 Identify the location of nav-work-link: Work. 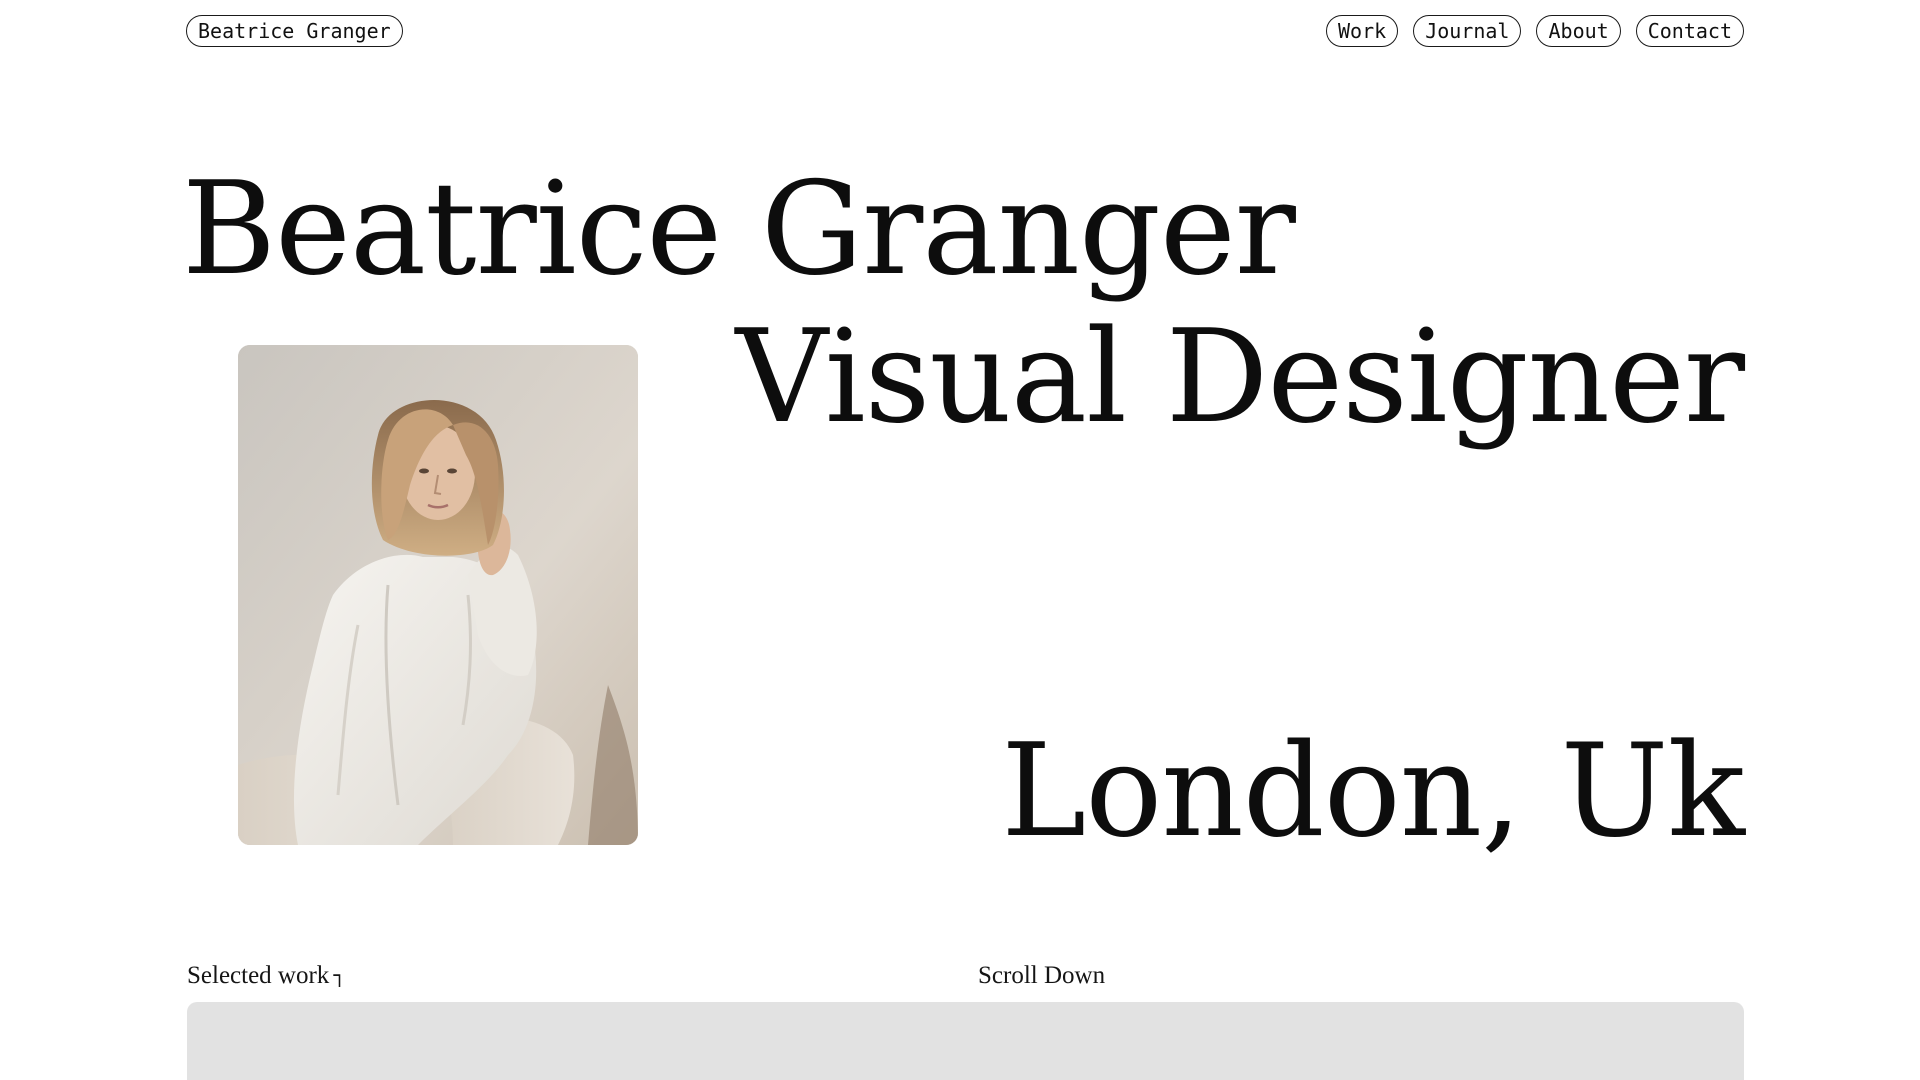
(1362, 31).